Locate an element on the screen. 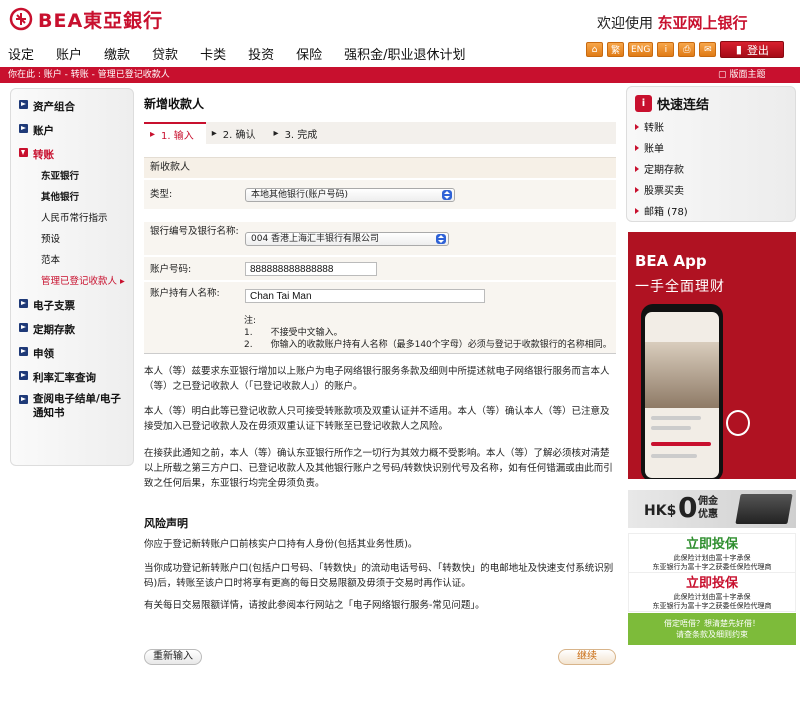 Image resolution: width=800 pixels, height=719 pixels. risk-paragraph-3: 有关每日交易限额详情，请按此参阅本行网站之「电子网络银行服务-常见问题」。 is located at coordinates (380, 605).